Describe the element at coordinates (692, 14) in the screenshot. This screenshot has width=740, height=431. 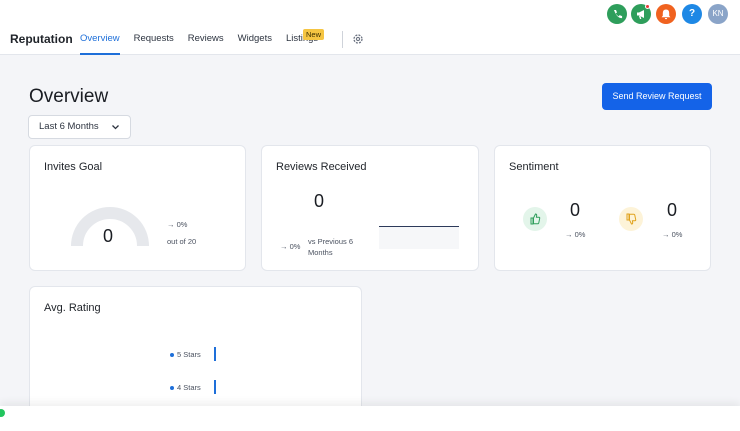
I see `help-icon: ?` at that location.